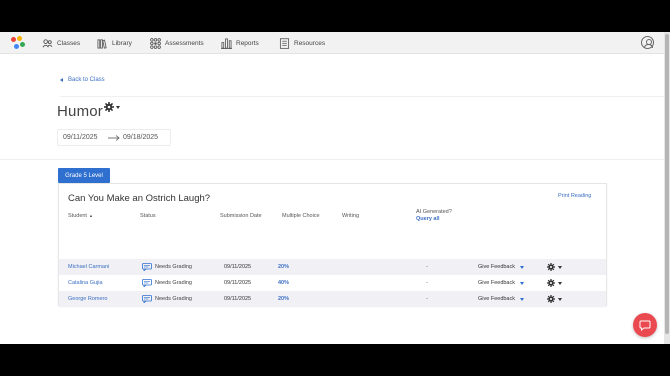 The width and height of the screenshot is (670, 376). Describe the element at coordinates (88, 267) in the screenshot. I see `student-name-link: Michael Carmani` at that location.